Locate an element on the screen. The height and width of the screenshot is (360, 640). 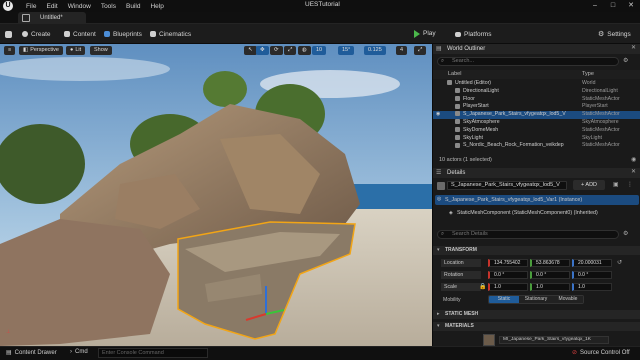
mobility-toggle: Static Stationary Movable is located at coordinates (536, 299).